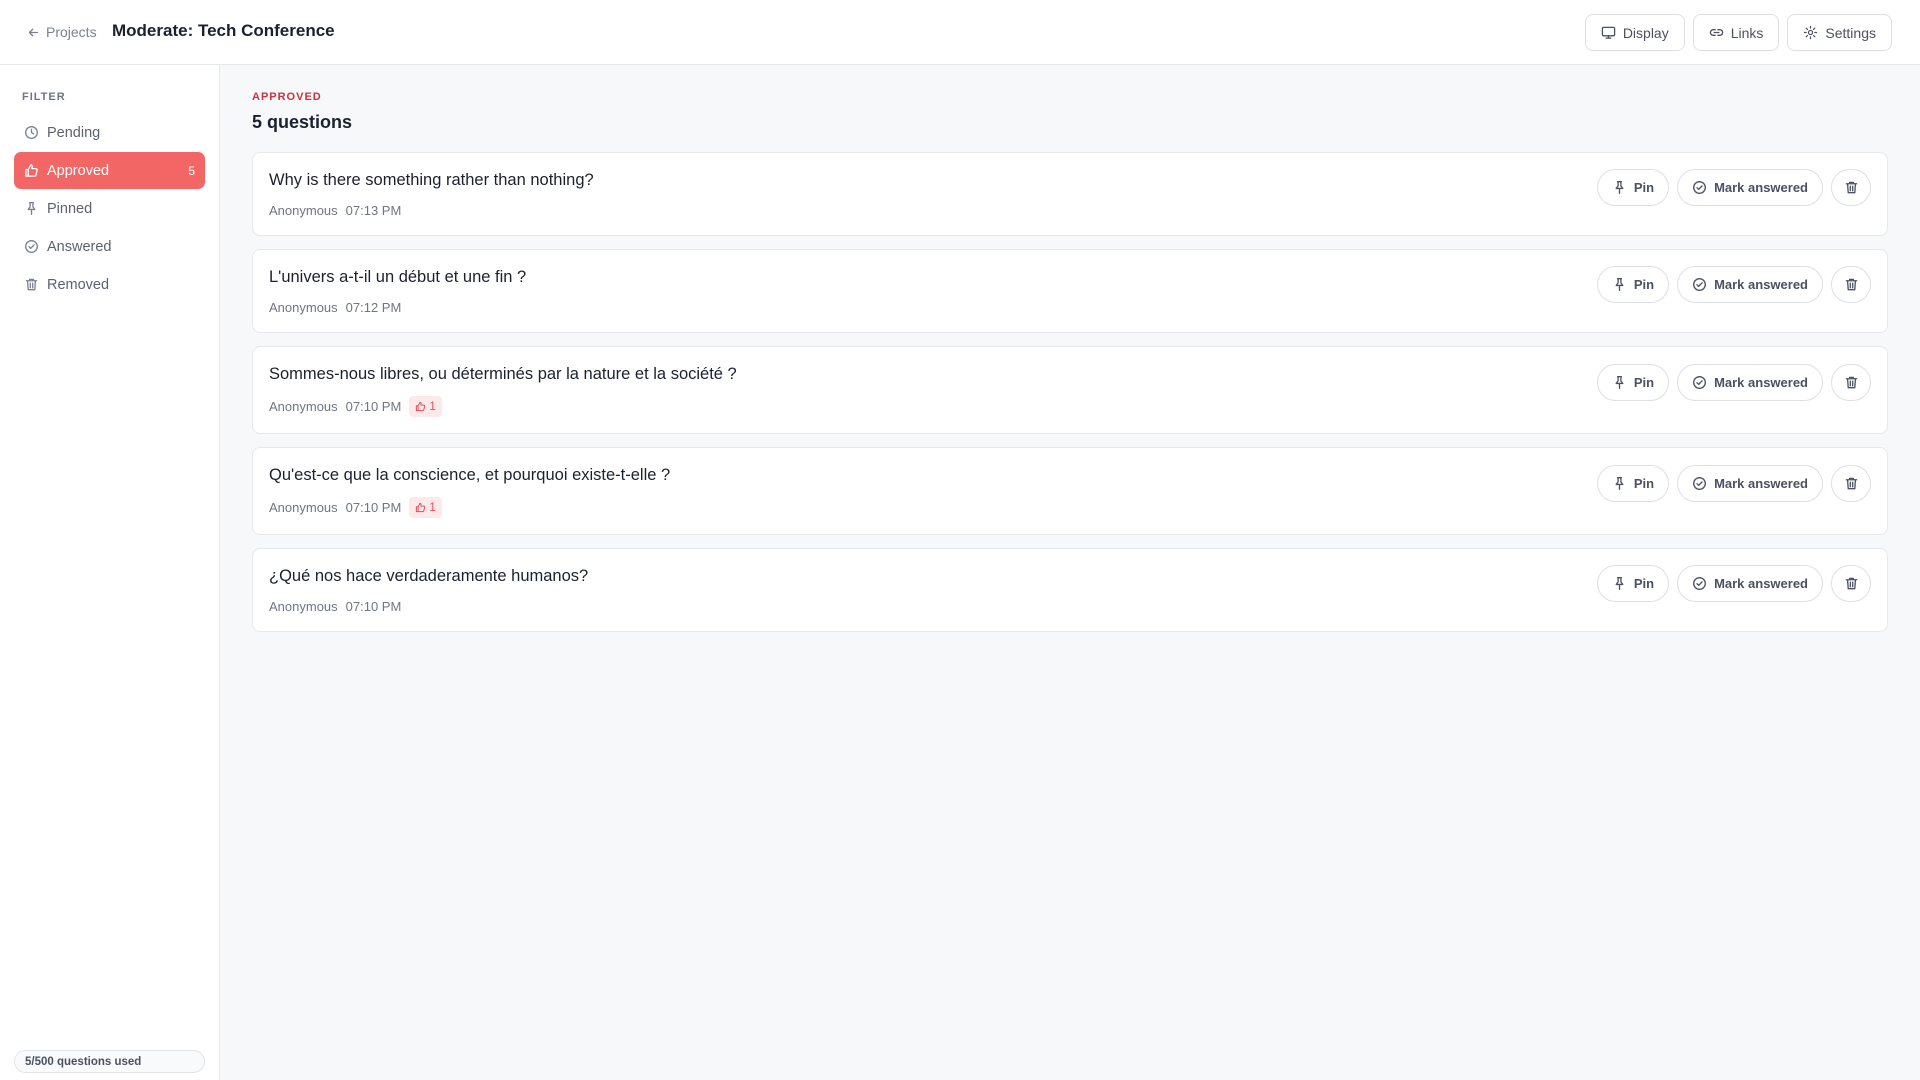 The width and height of the screenshot is (1920, 1080). What do you see at coordinates (1747, 32) in the screenshot?
I see `links-button-label: Links` at bounding box center [1747, 32].